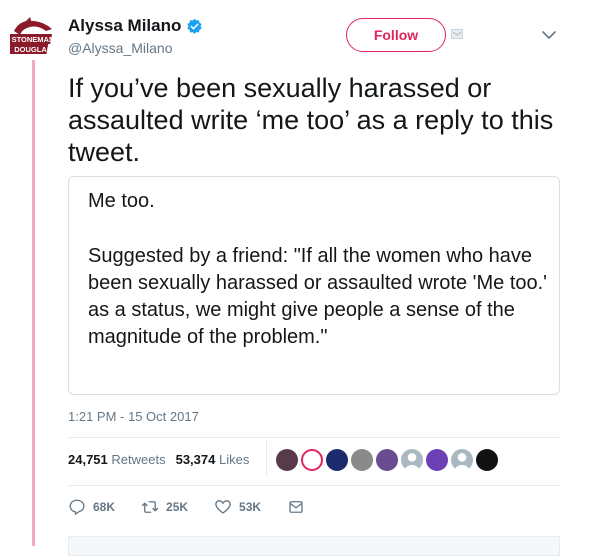  Describe the element at coordinates (199, 507) in the screenshot. I see `tweet-actions: 68K 25K 53K` at that location.